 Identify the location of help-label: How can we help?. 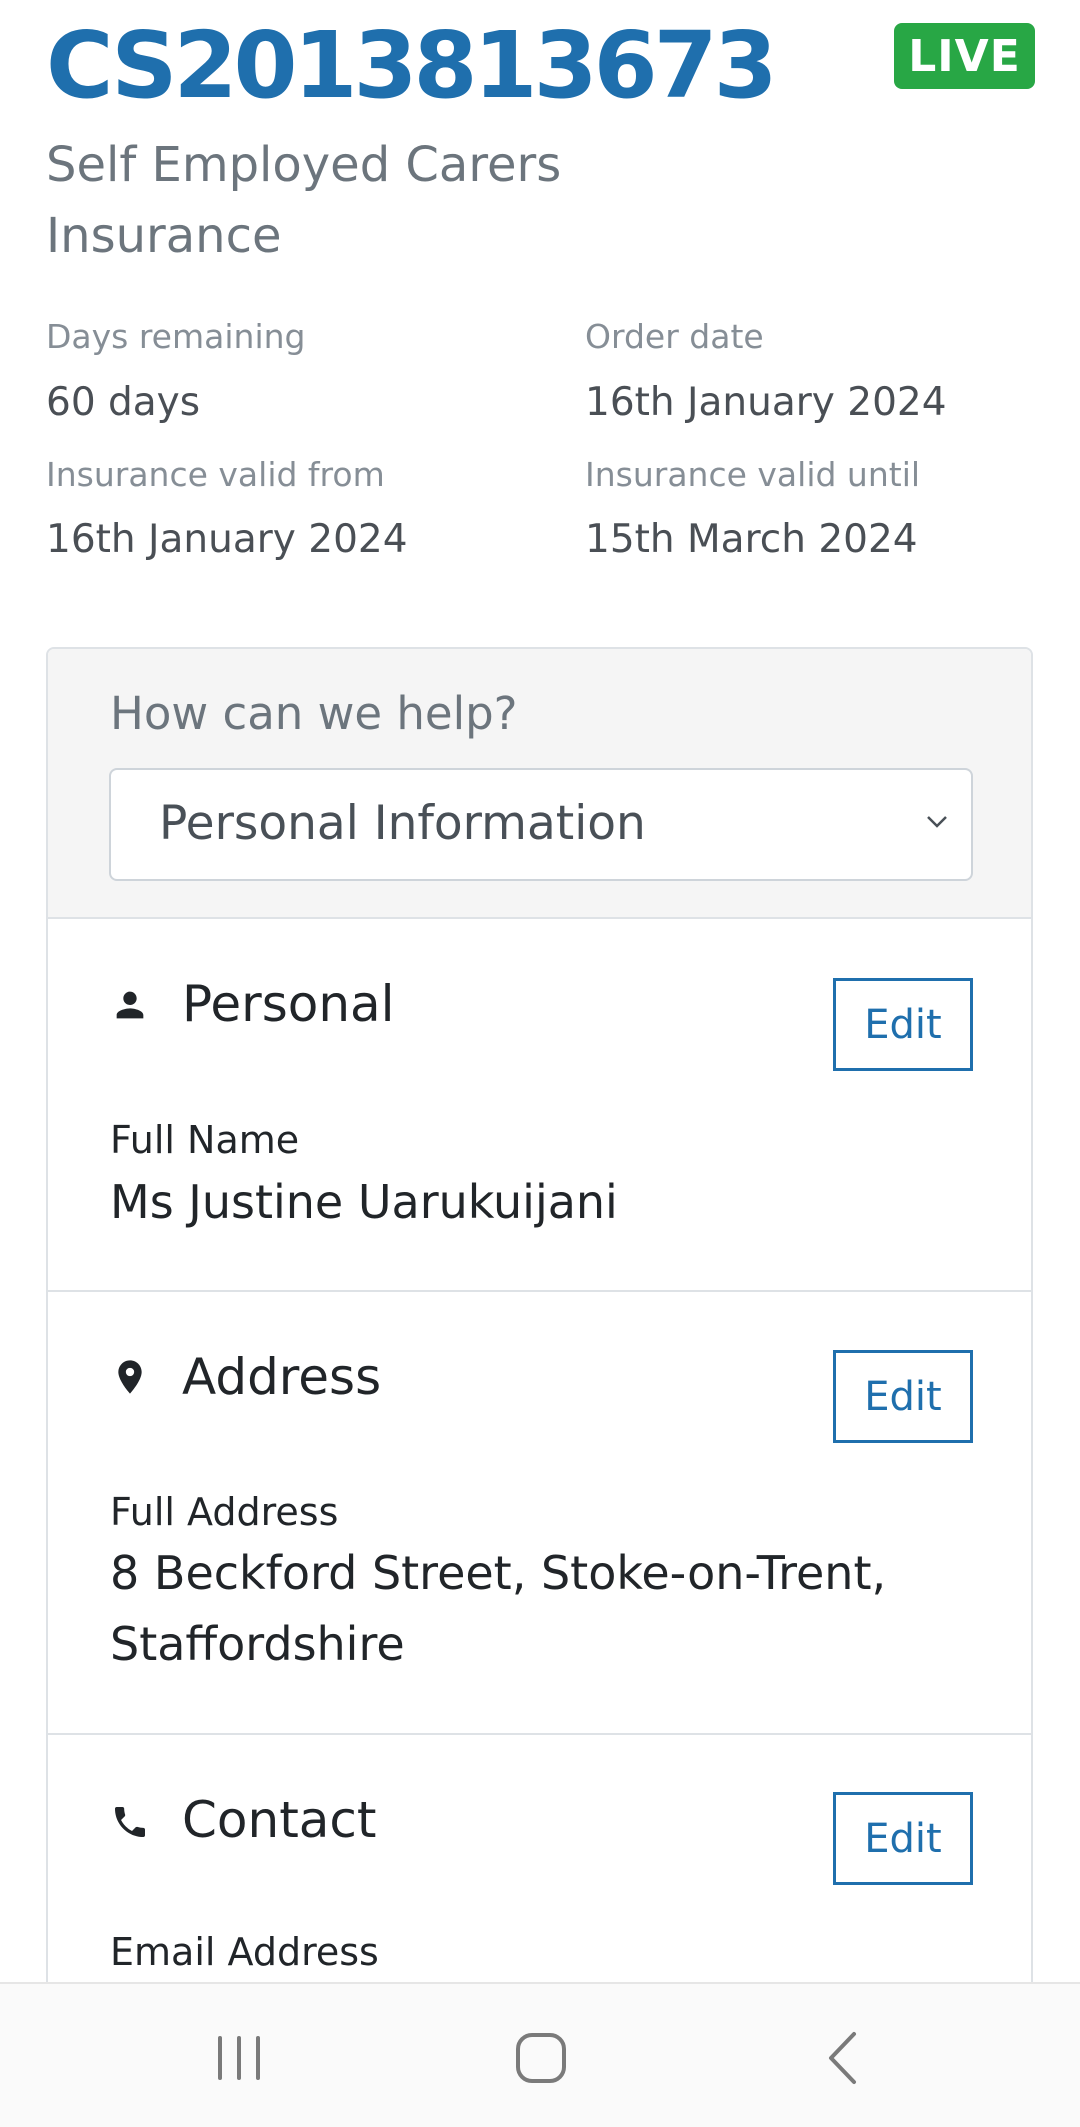
(314, 713).